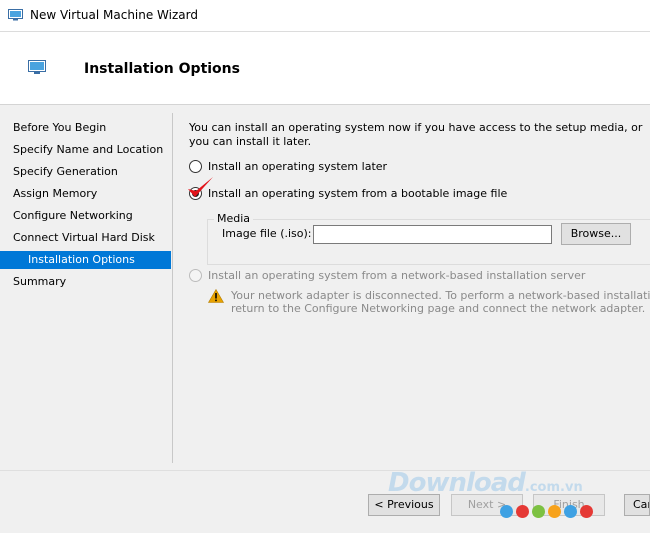 The width and height of the screenshot is (650, 533). What do you see at coordinates (85, 216) in the screenshot?
I see `nav-step-configure-networking: Configure Networking` at bounding box center [85, 216].